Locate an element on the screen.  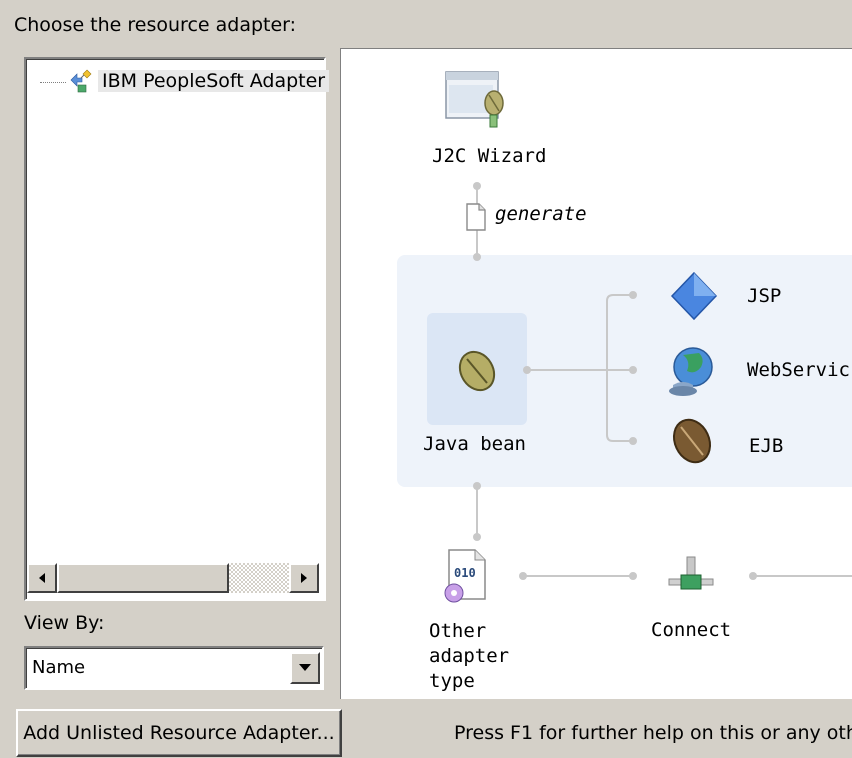
scroll-track is located at coordinates (173, 578).